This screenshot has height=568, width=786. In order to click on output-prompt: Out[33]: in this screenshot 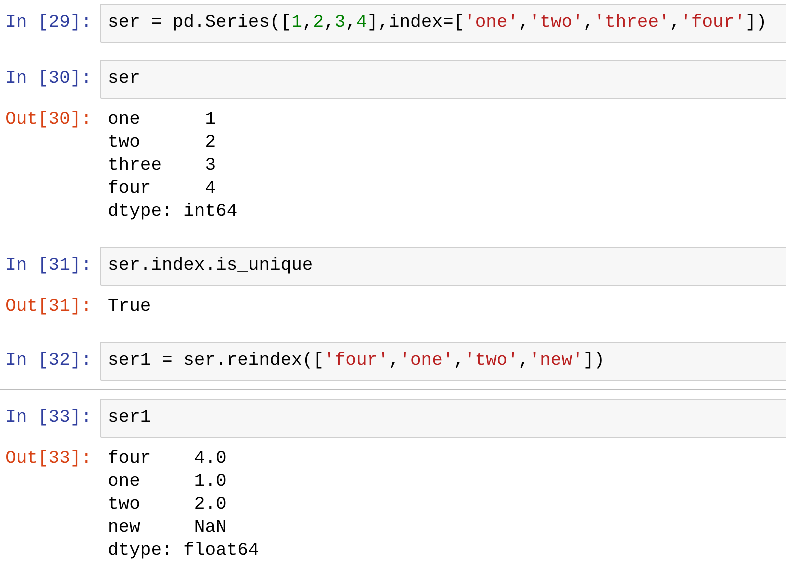, I will do `click(48, 459)`.